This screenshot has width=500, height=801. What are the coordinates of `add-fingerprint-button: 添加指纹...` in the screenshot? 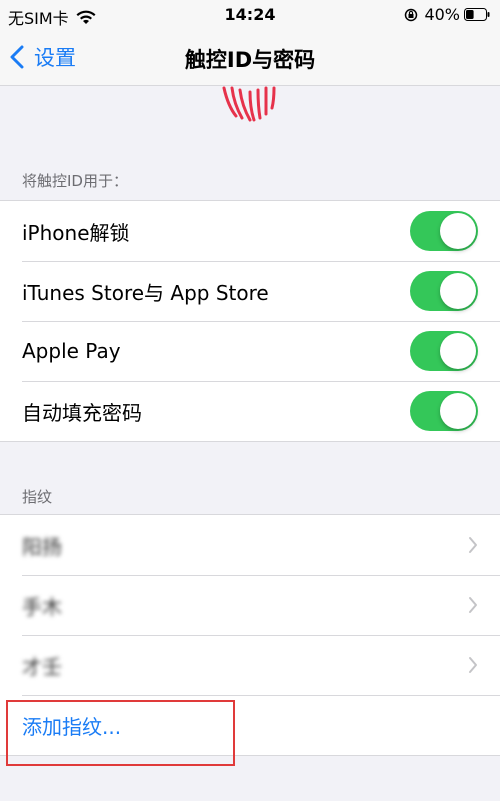 It's located at (250, 725).